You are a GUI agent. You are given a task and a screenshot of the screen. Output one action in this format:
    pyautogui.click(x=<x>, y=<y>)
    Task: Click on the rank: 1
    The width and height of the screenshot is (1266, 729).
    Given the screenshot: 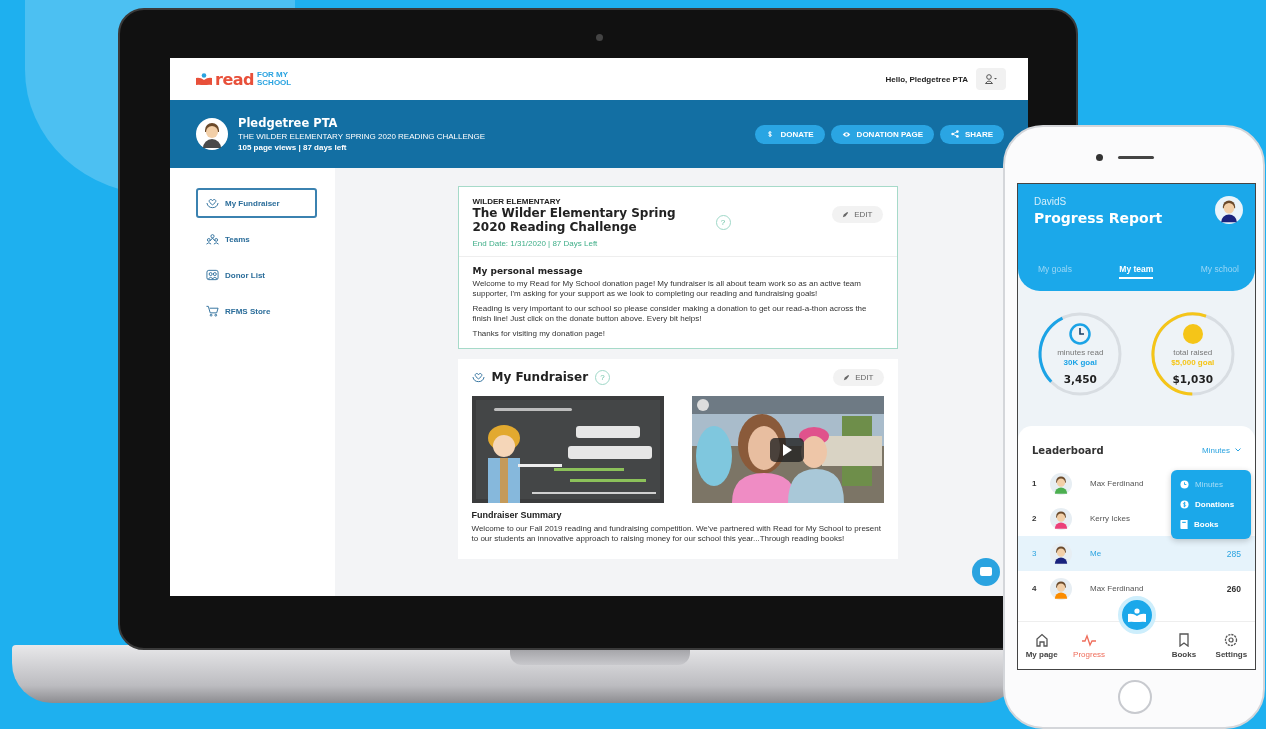 What is the action you would take?
    pyautogui.click(x=1035, y=483)
    